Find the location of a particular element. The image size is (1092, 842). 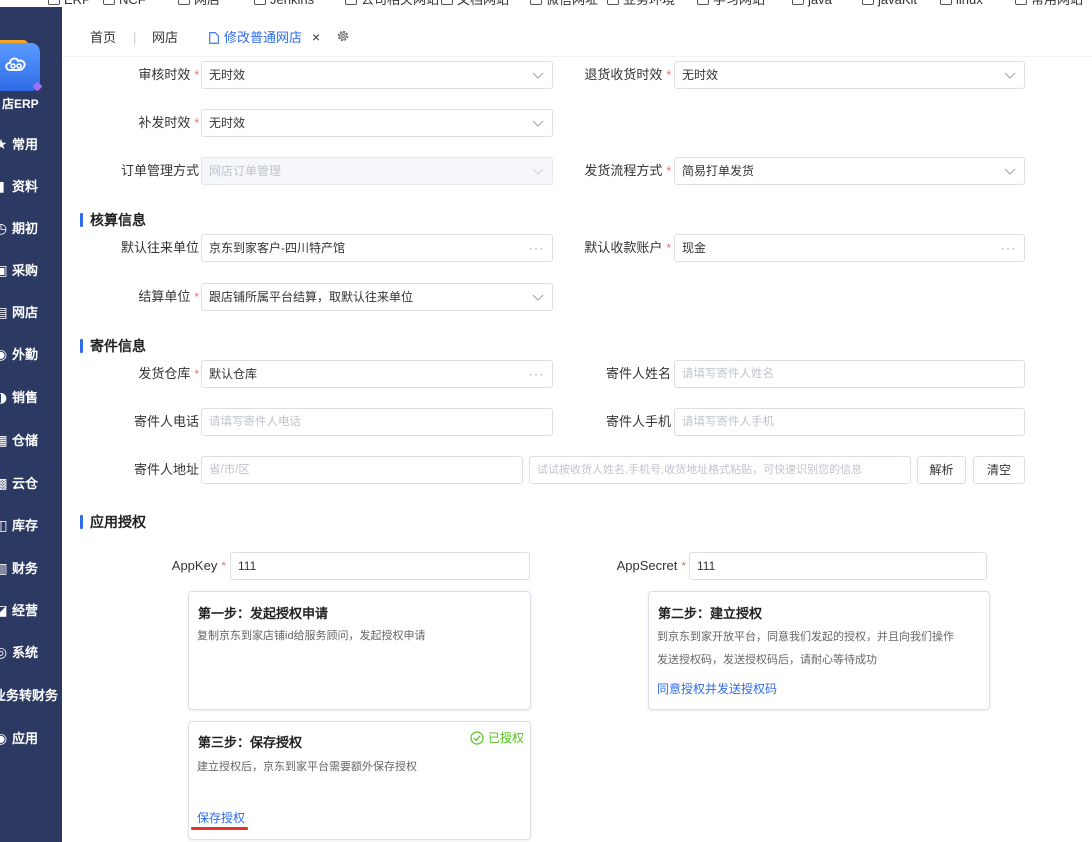

sidebar-item-purchase: ▣ 采购 is located at coordinates (31, 271).